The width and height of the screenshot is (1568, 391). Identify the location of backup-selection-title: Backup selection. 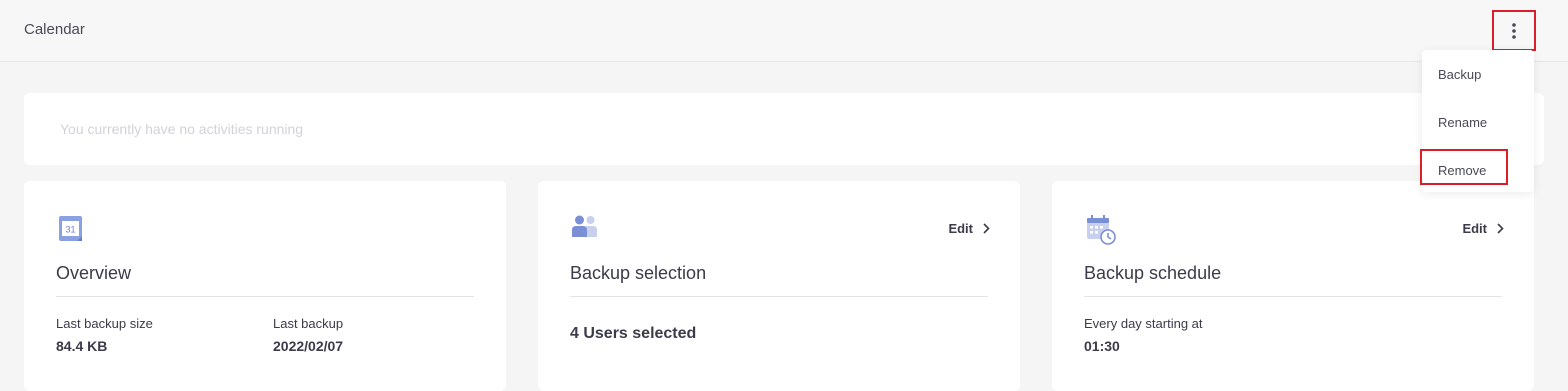
(638, 273).